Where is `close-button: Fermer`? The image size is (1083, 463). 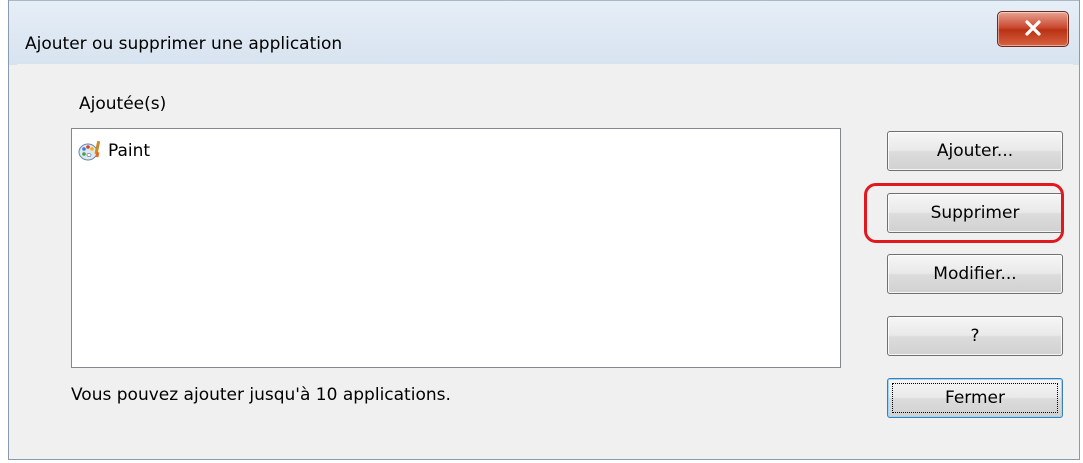
close-button: Fermer is located at coordinates (975, 398).